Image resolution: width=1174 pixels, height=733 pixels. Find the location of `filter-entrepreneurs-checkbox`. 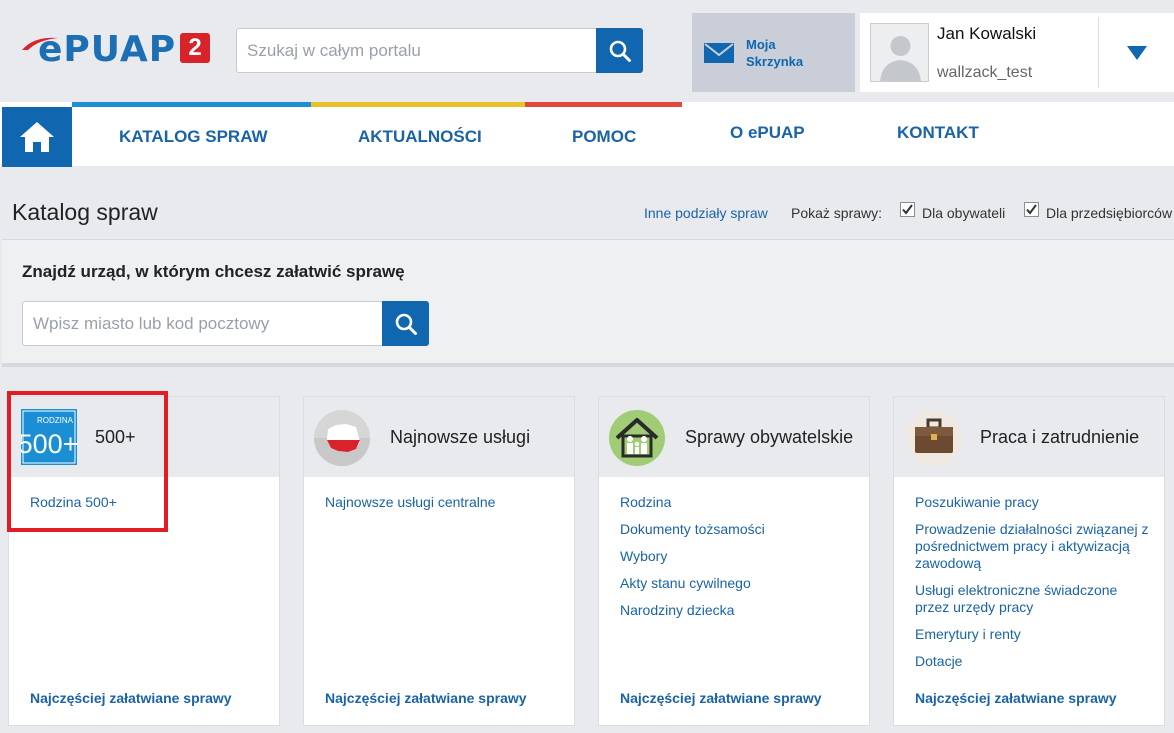

filter-entrepreneurs-checkbox is located at coordinates (1031, 209).